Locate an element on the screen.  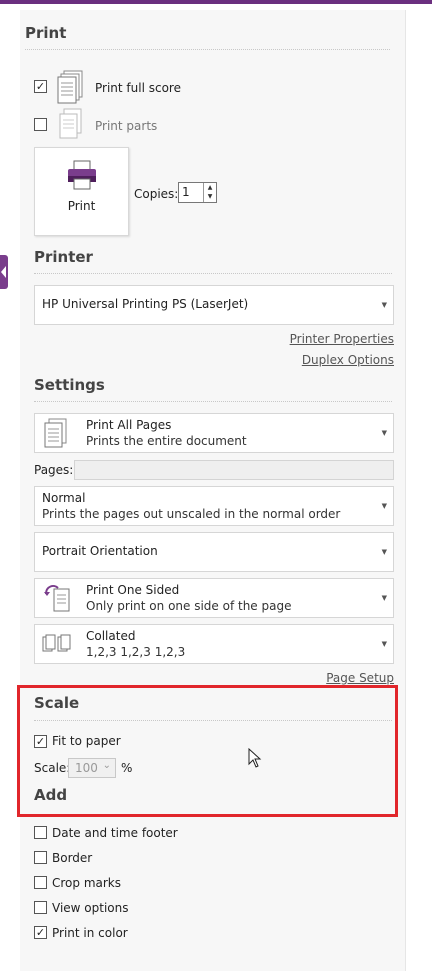
pages-icon is located at coordinates (55, 433).